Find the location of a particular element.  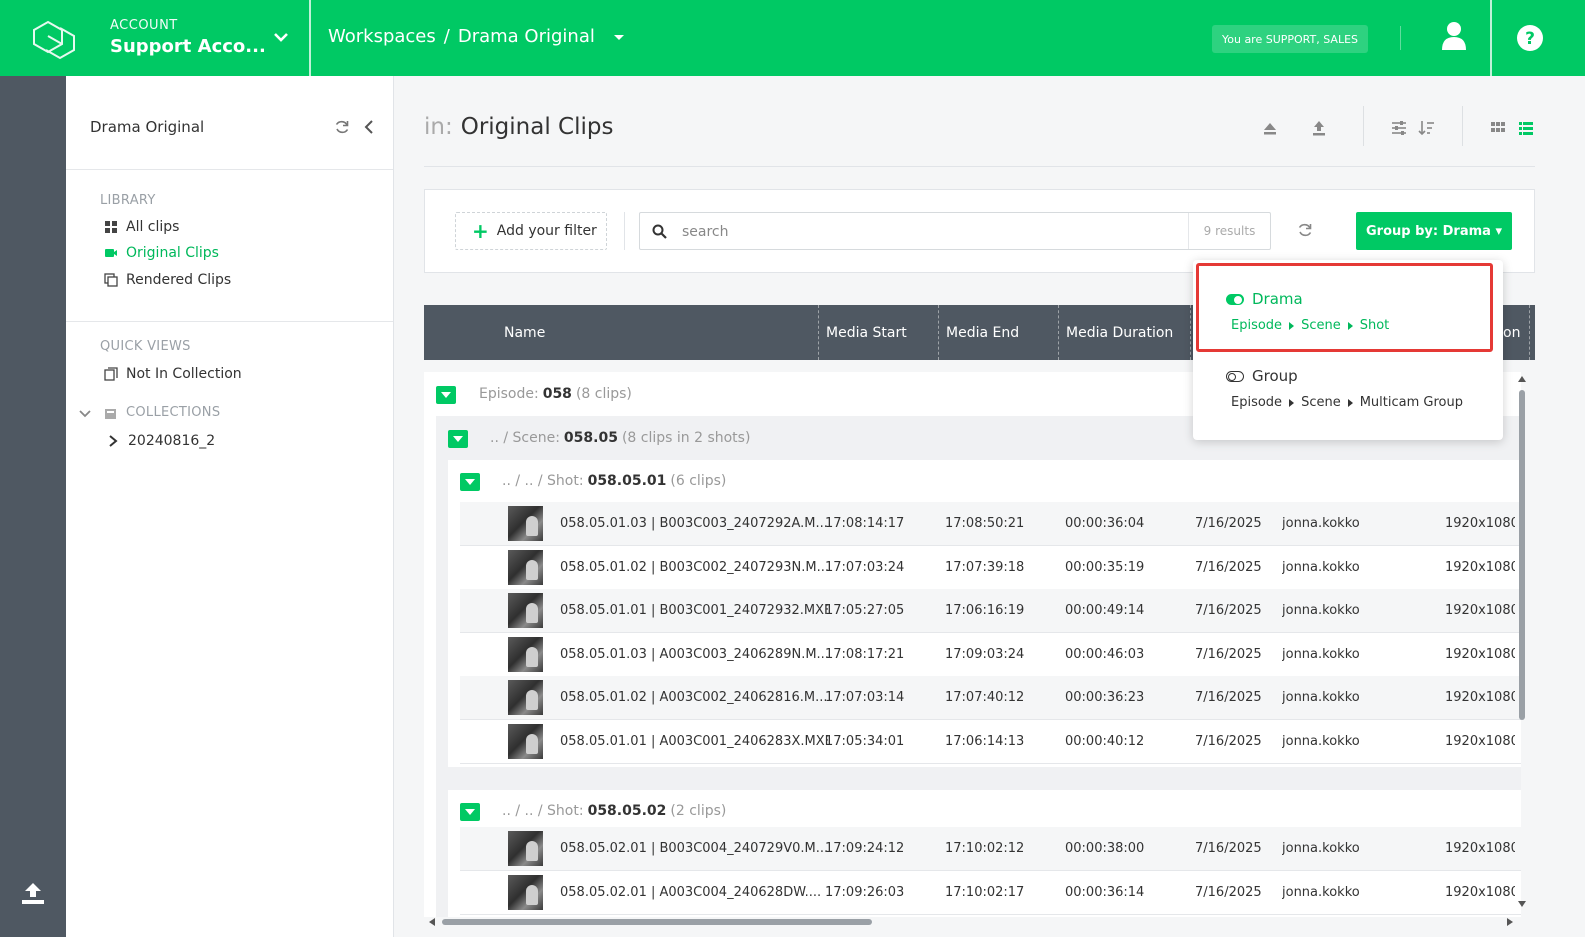

page-title-text: Original Clips is located at coordinates (537, 127).